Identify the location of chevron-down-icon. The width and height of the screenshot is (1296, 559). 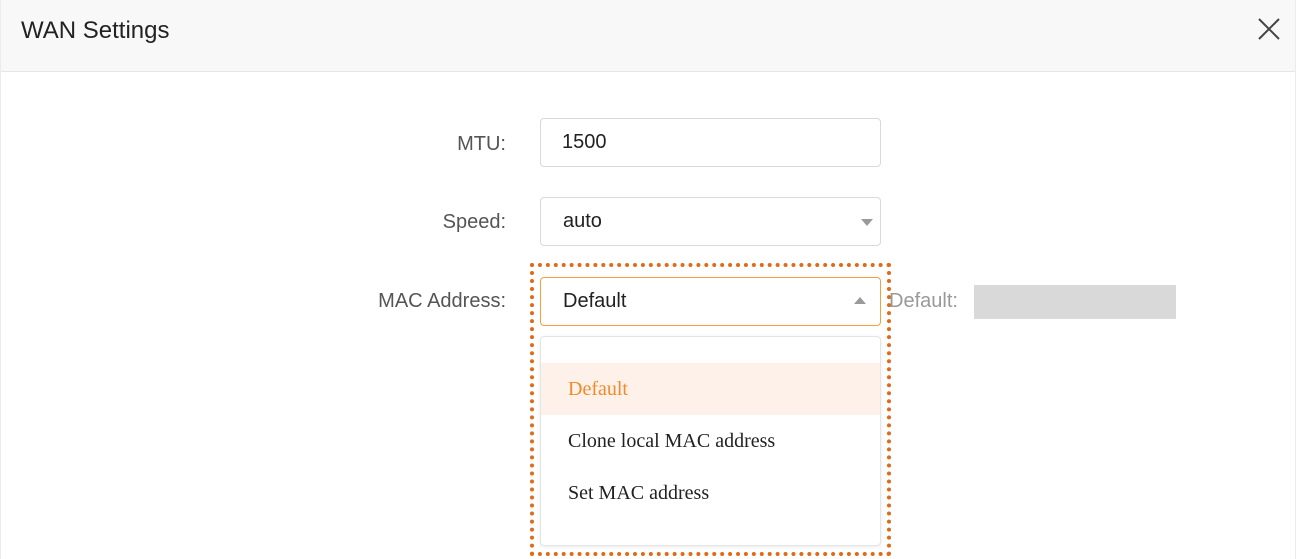
(867, 222).